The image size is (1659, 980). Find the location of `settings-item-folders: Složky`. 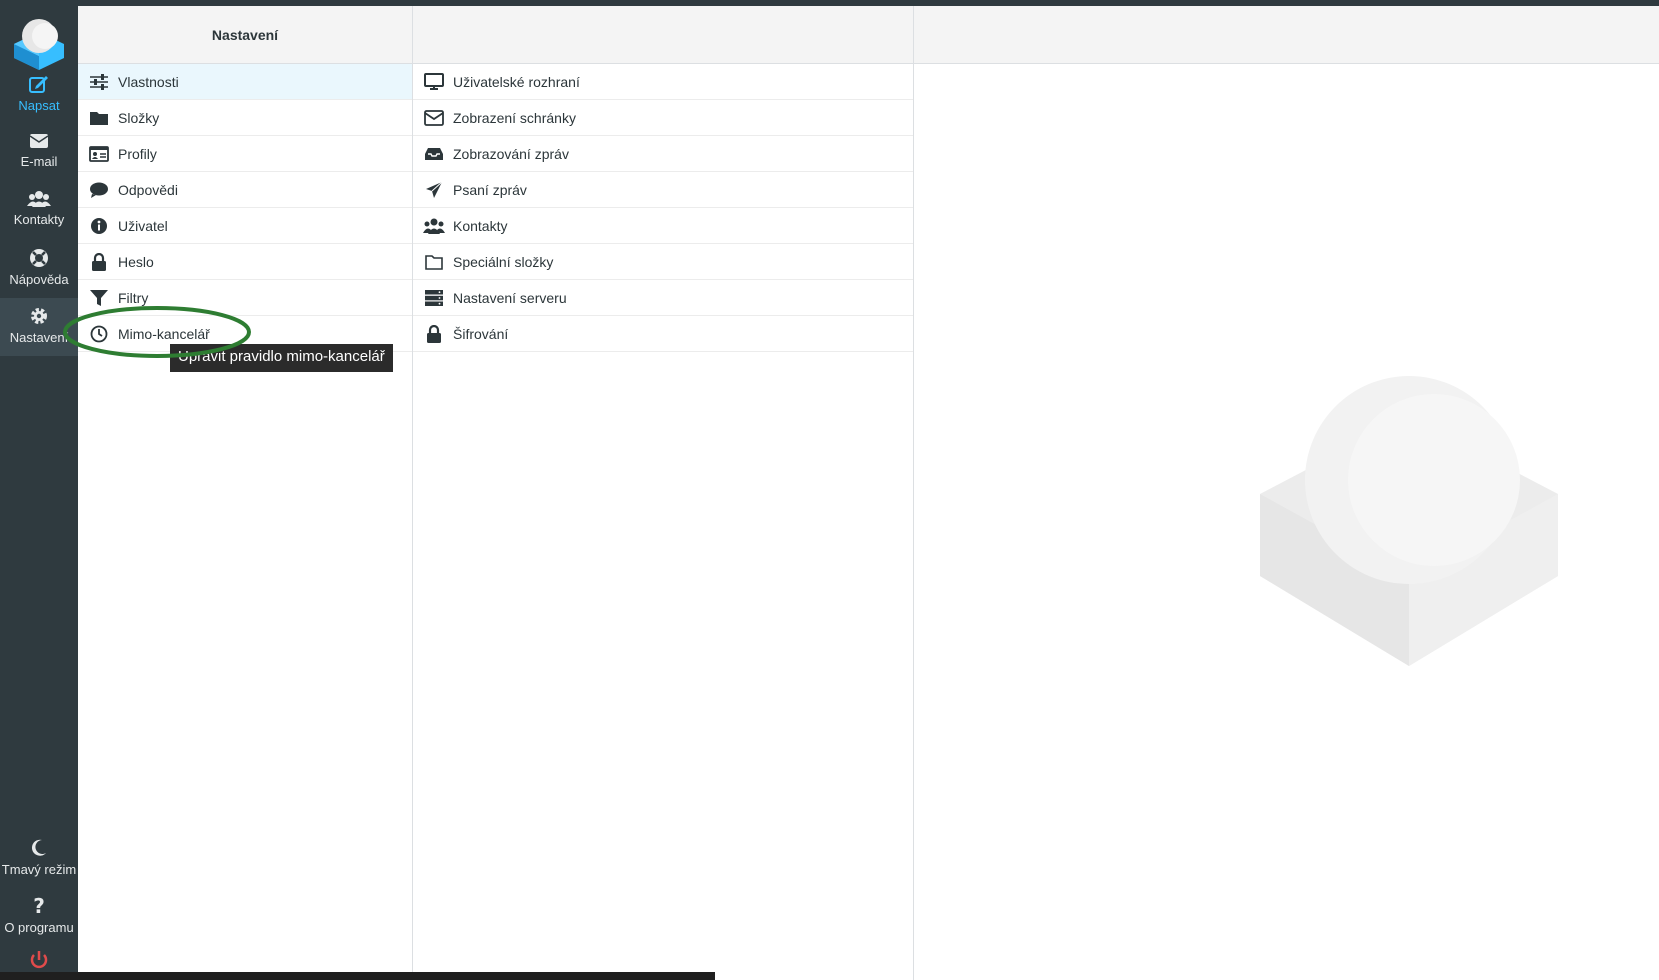

settings-item-folders: Složky is located at coordinates (245, 118).